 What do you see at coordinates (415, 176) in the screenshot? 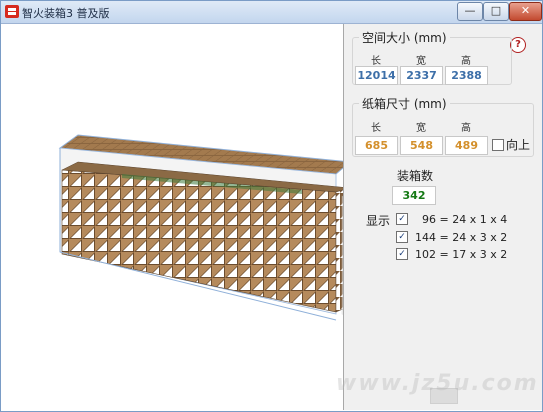
I see `box-count-label: 装箱数` at bounding box center [415, 176].